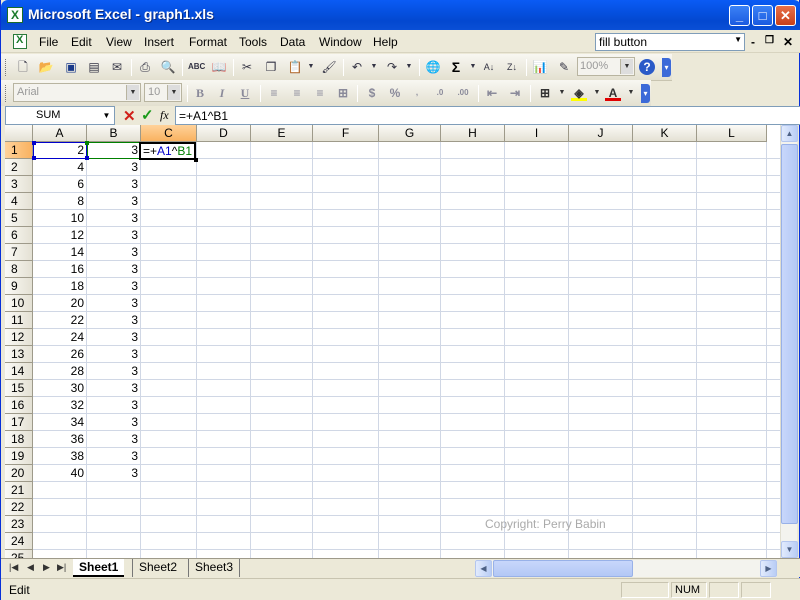  What do you see at coordinates (13, 567) in the screenshot?
I see `first-sheet-icon: |◀` at bounding box center [13, 567].